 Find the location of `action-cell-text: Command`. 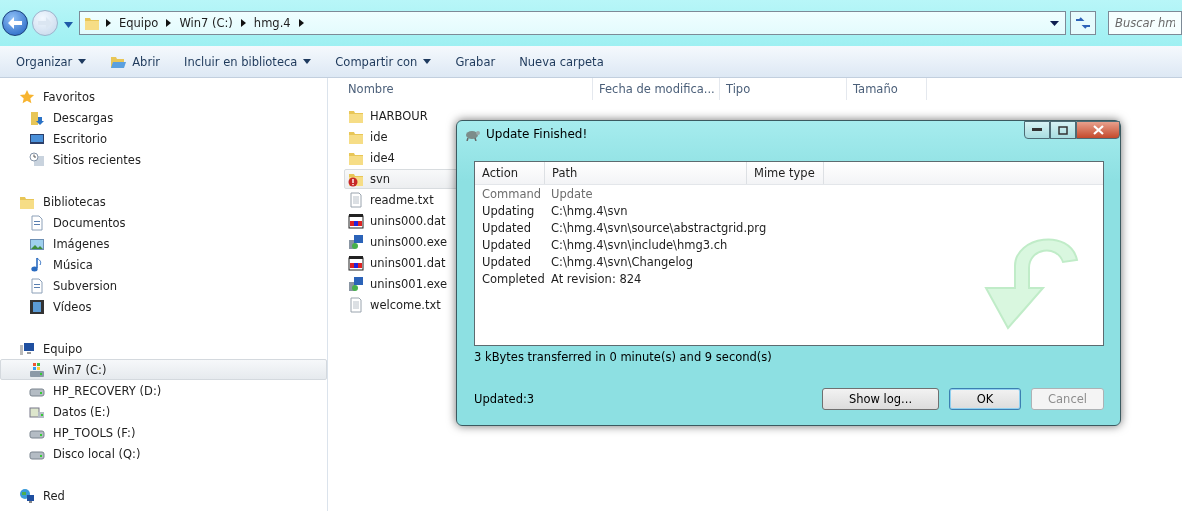

action-cell-text: Command is located at coordinates (512, 193).